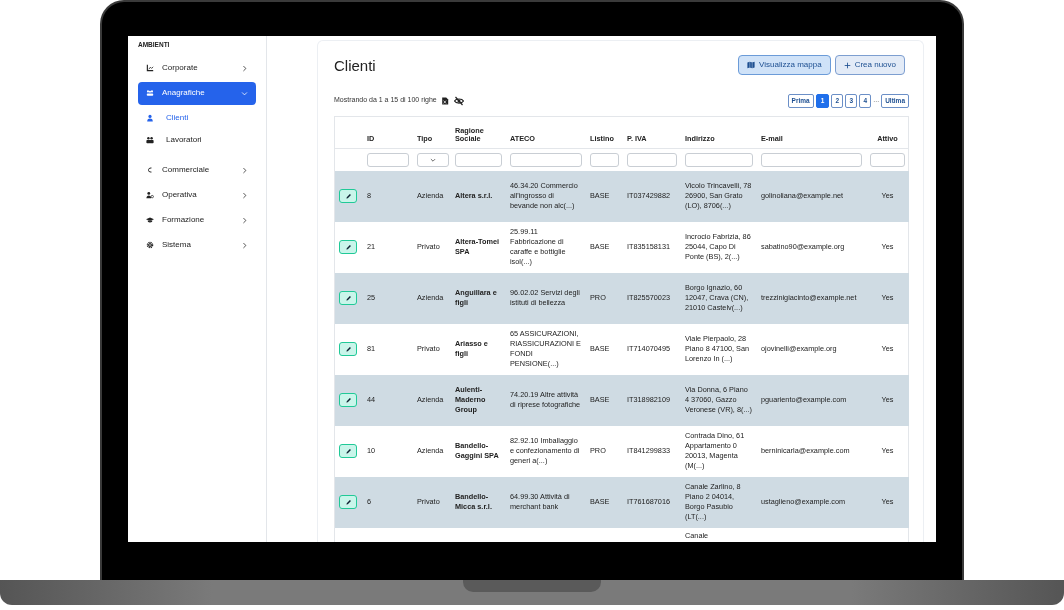 The height and width of the screenshot is (610, 1064). What do you see at coordinates (150, 195) in the screenshot?
I see `person-gear-icon` at bounding box center [150, 195].